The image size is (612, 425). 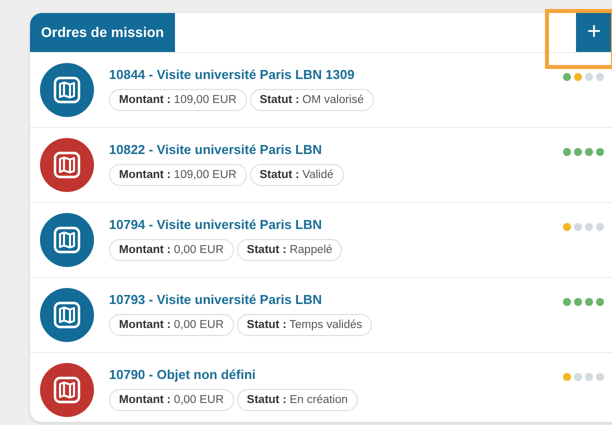 I want to click on order-title-link: 10794 - Visite université Paris LBN, so click(x=336, y=224).